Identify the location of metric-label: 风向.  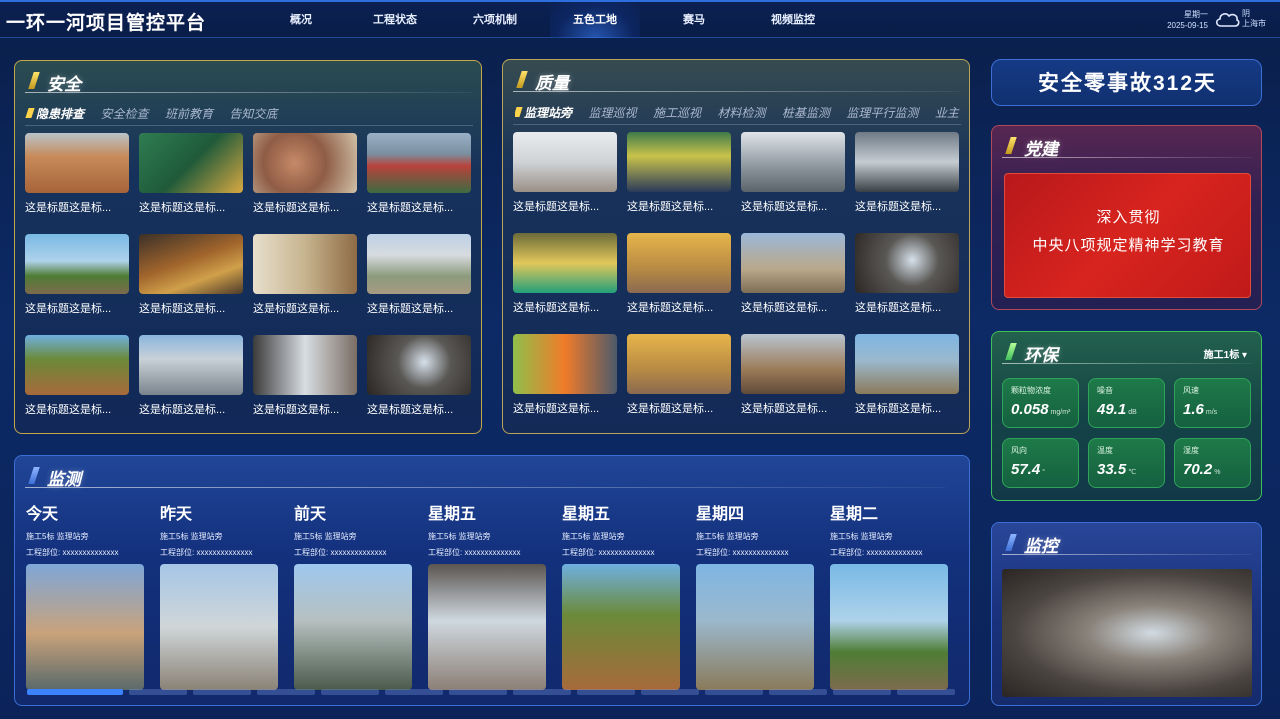
(1019, 450).